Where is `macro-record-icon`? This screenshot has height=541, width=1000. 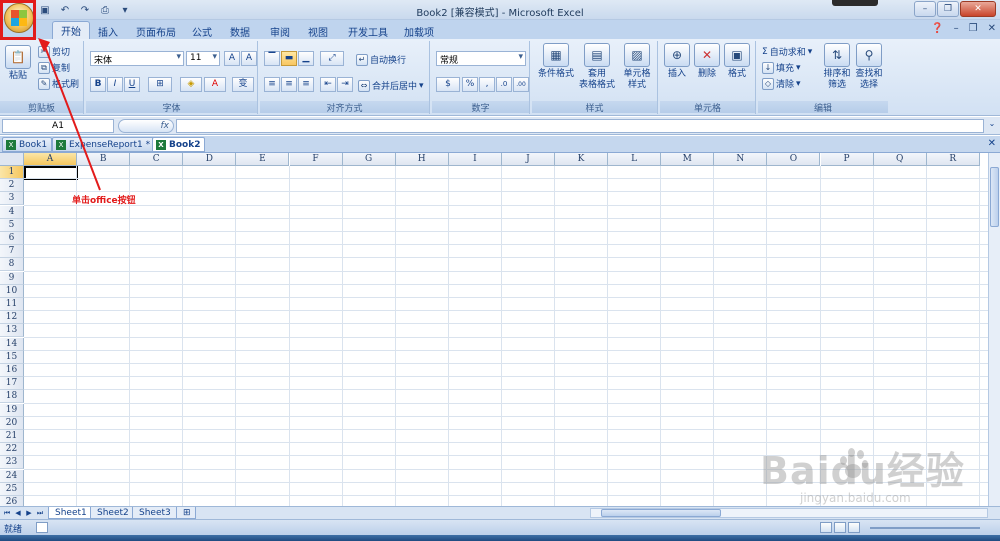 macro-record-icon is located at coordinates (42, 527).